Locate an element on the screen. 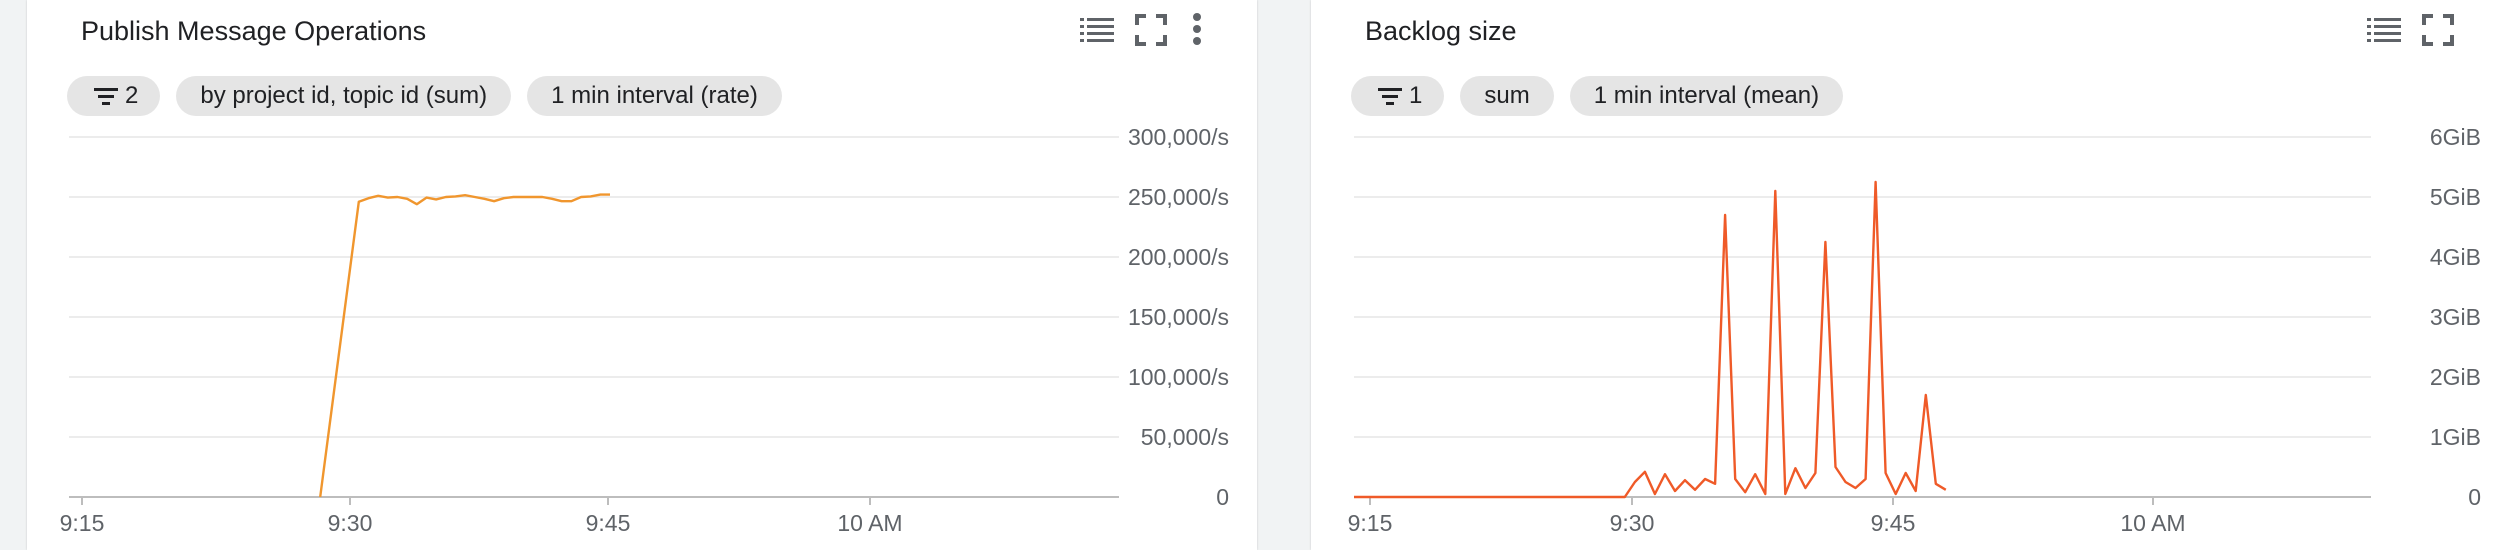 The height and width of the screenshot is (550, 2508). y-tick-label: 150,000/s is located at coordinates (1178, 317).